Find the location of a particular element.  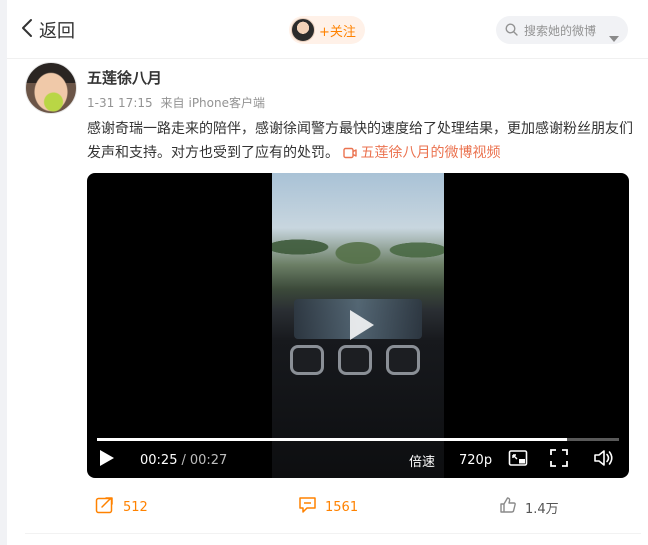

back-label: 返回 is located at coordinates (57, 31).